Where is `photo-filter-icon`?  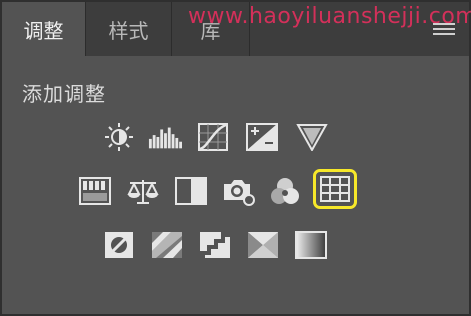 photo-filter-icon is located at coordinates (239, 191).